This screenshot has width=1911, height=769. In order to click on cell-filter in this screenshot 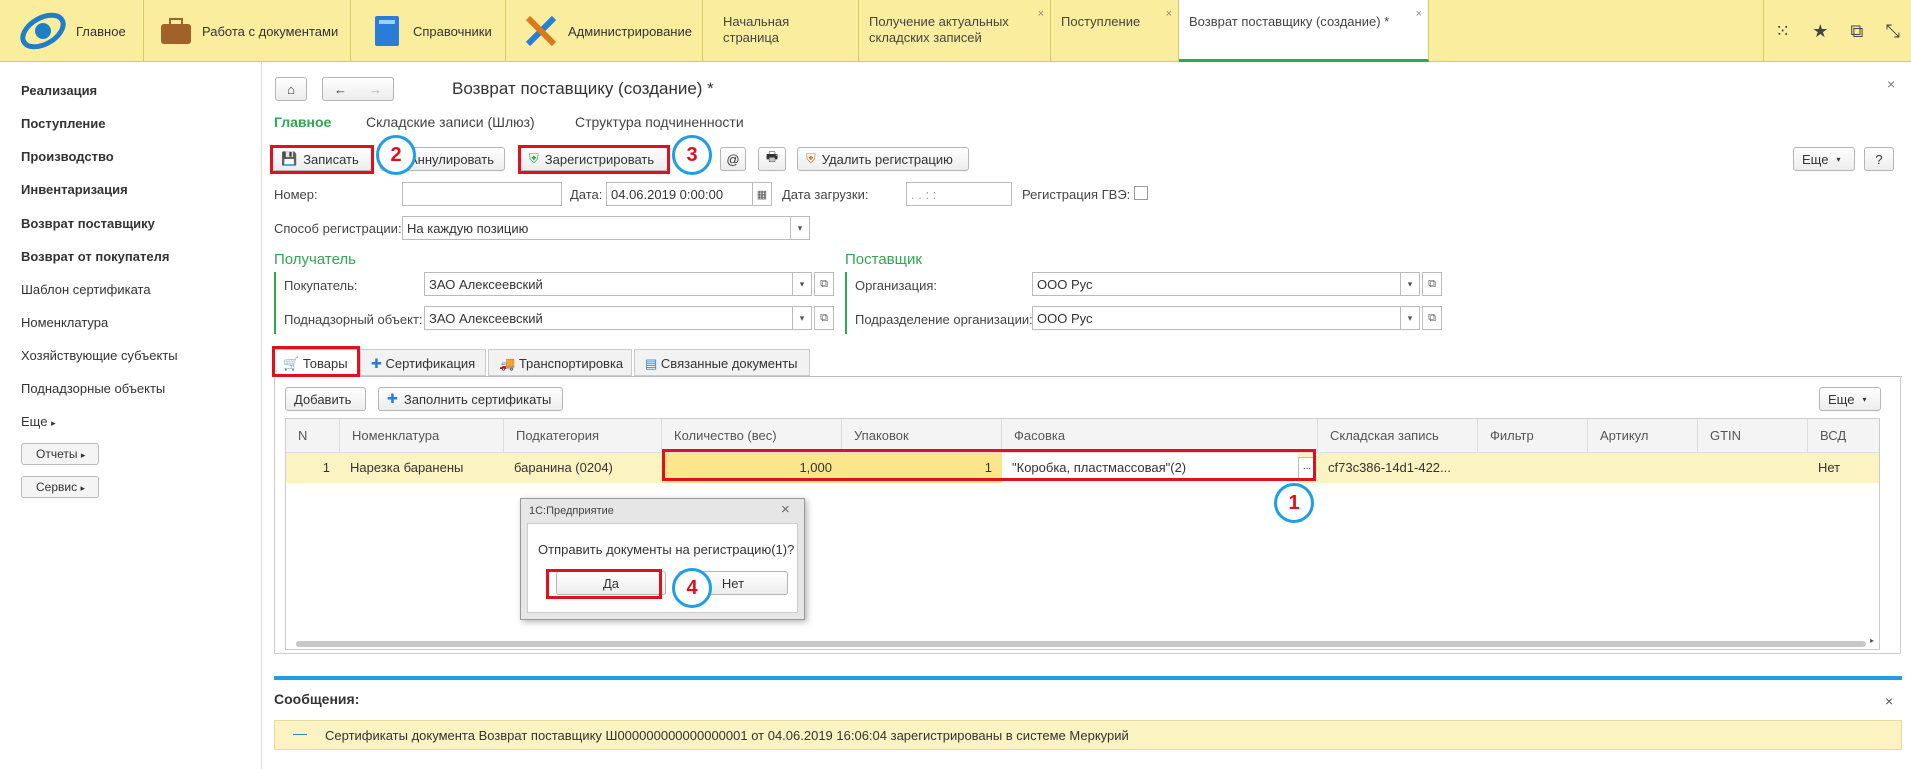, I will do `click(1533, 468)`.